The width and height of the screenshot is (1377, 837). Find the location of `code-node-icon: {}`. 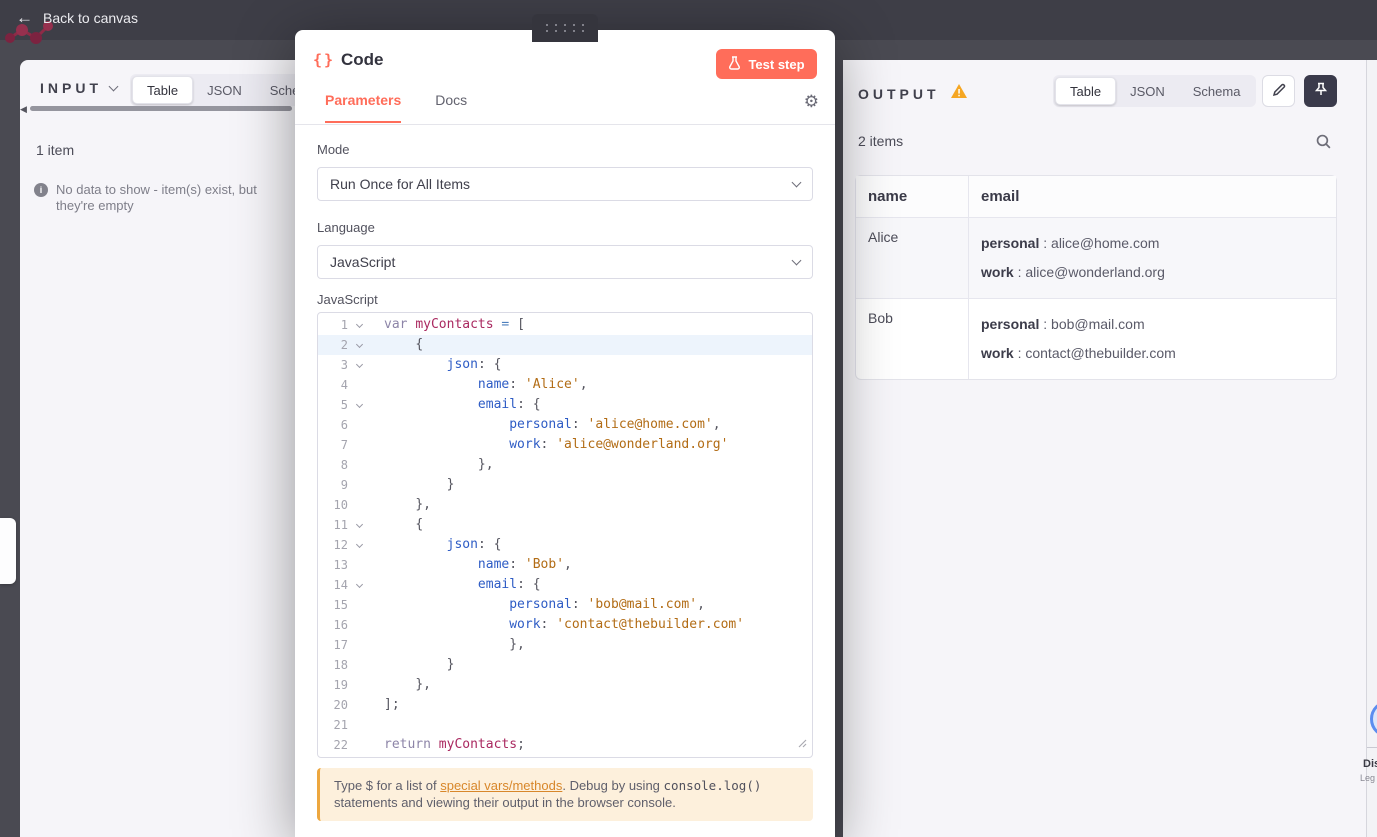

code-node-icon: {} is located at coordinates (324, 60).